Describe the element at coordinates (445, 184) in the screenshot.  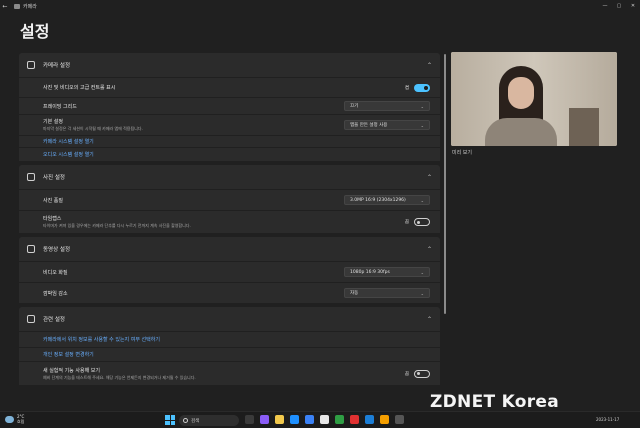
I see `scrollbar` at that location.